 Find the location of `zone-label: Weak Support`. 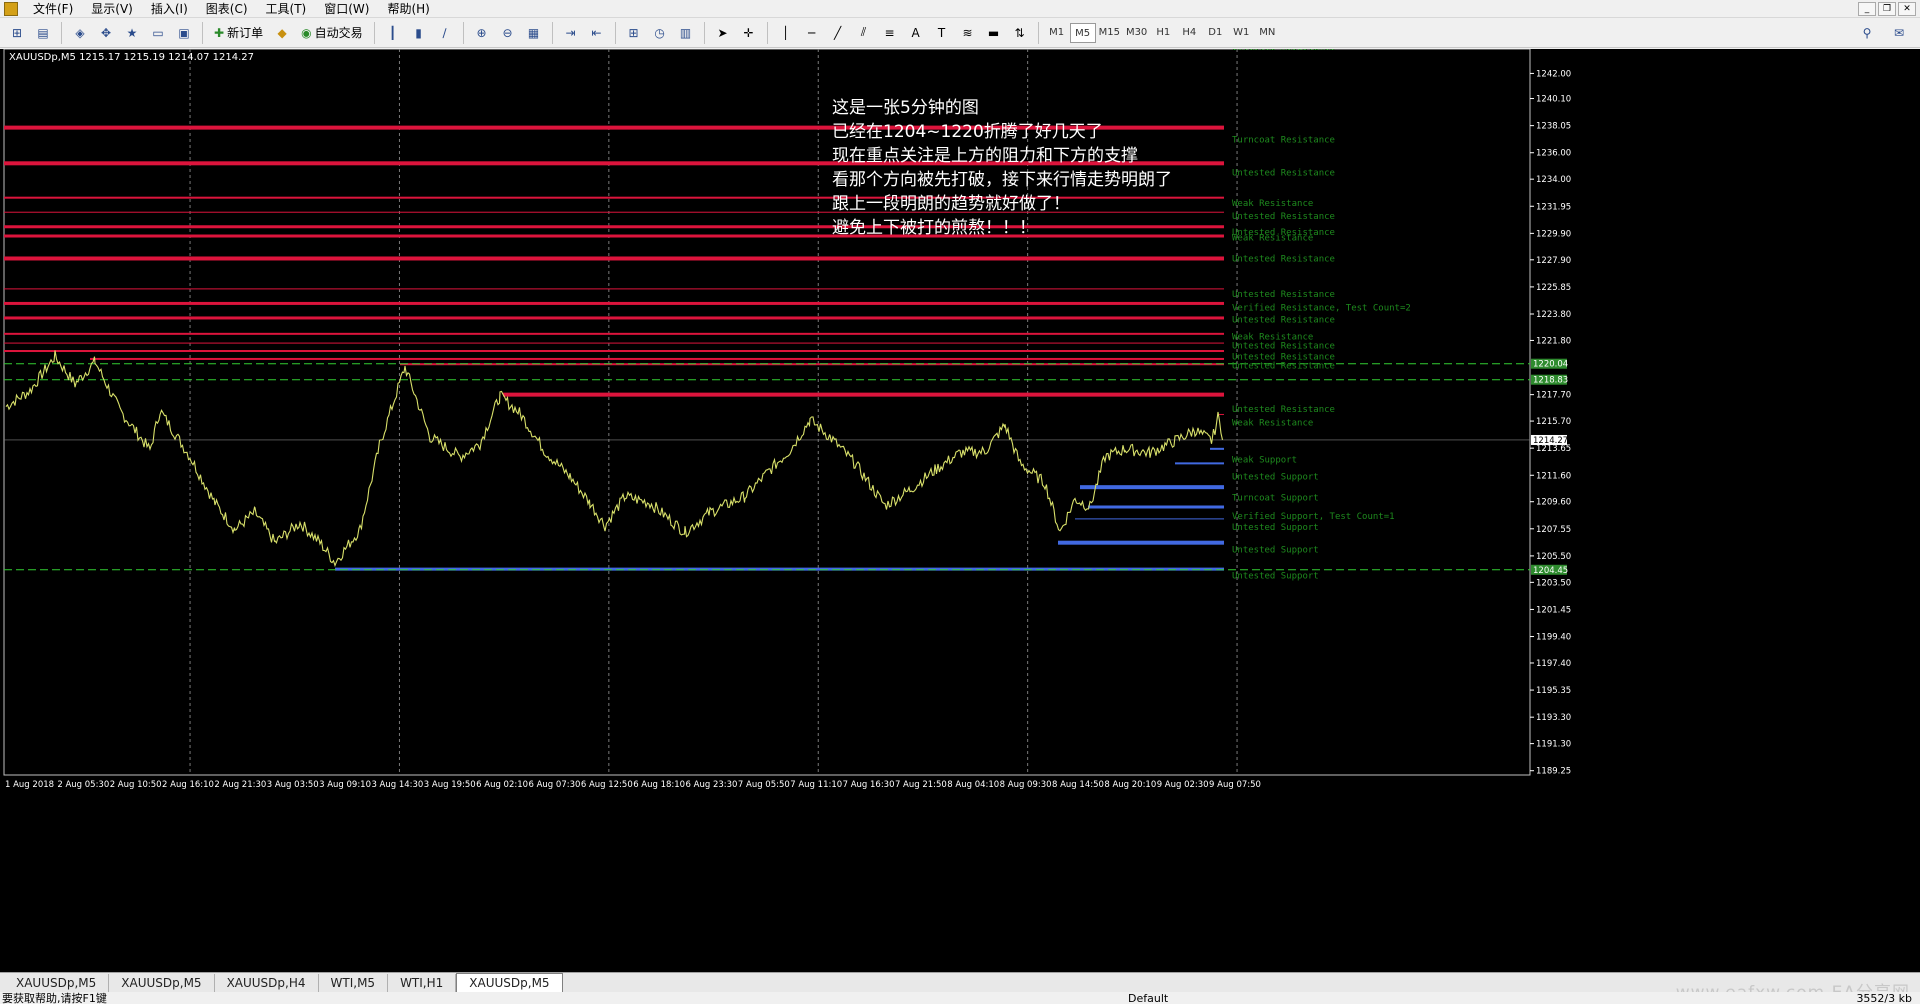

zone-label: Weak Support is located at coordinates (1264, 460).